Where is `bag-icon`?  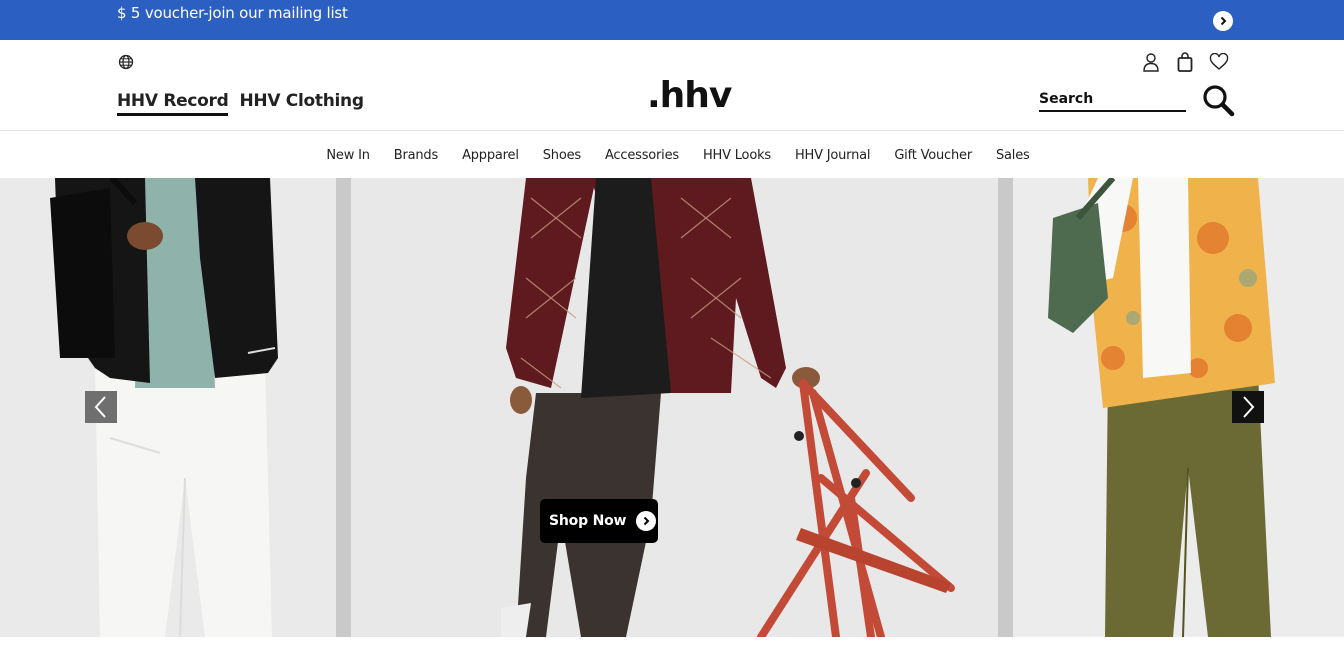 bag-icon is located at coordinates (1185, 62).